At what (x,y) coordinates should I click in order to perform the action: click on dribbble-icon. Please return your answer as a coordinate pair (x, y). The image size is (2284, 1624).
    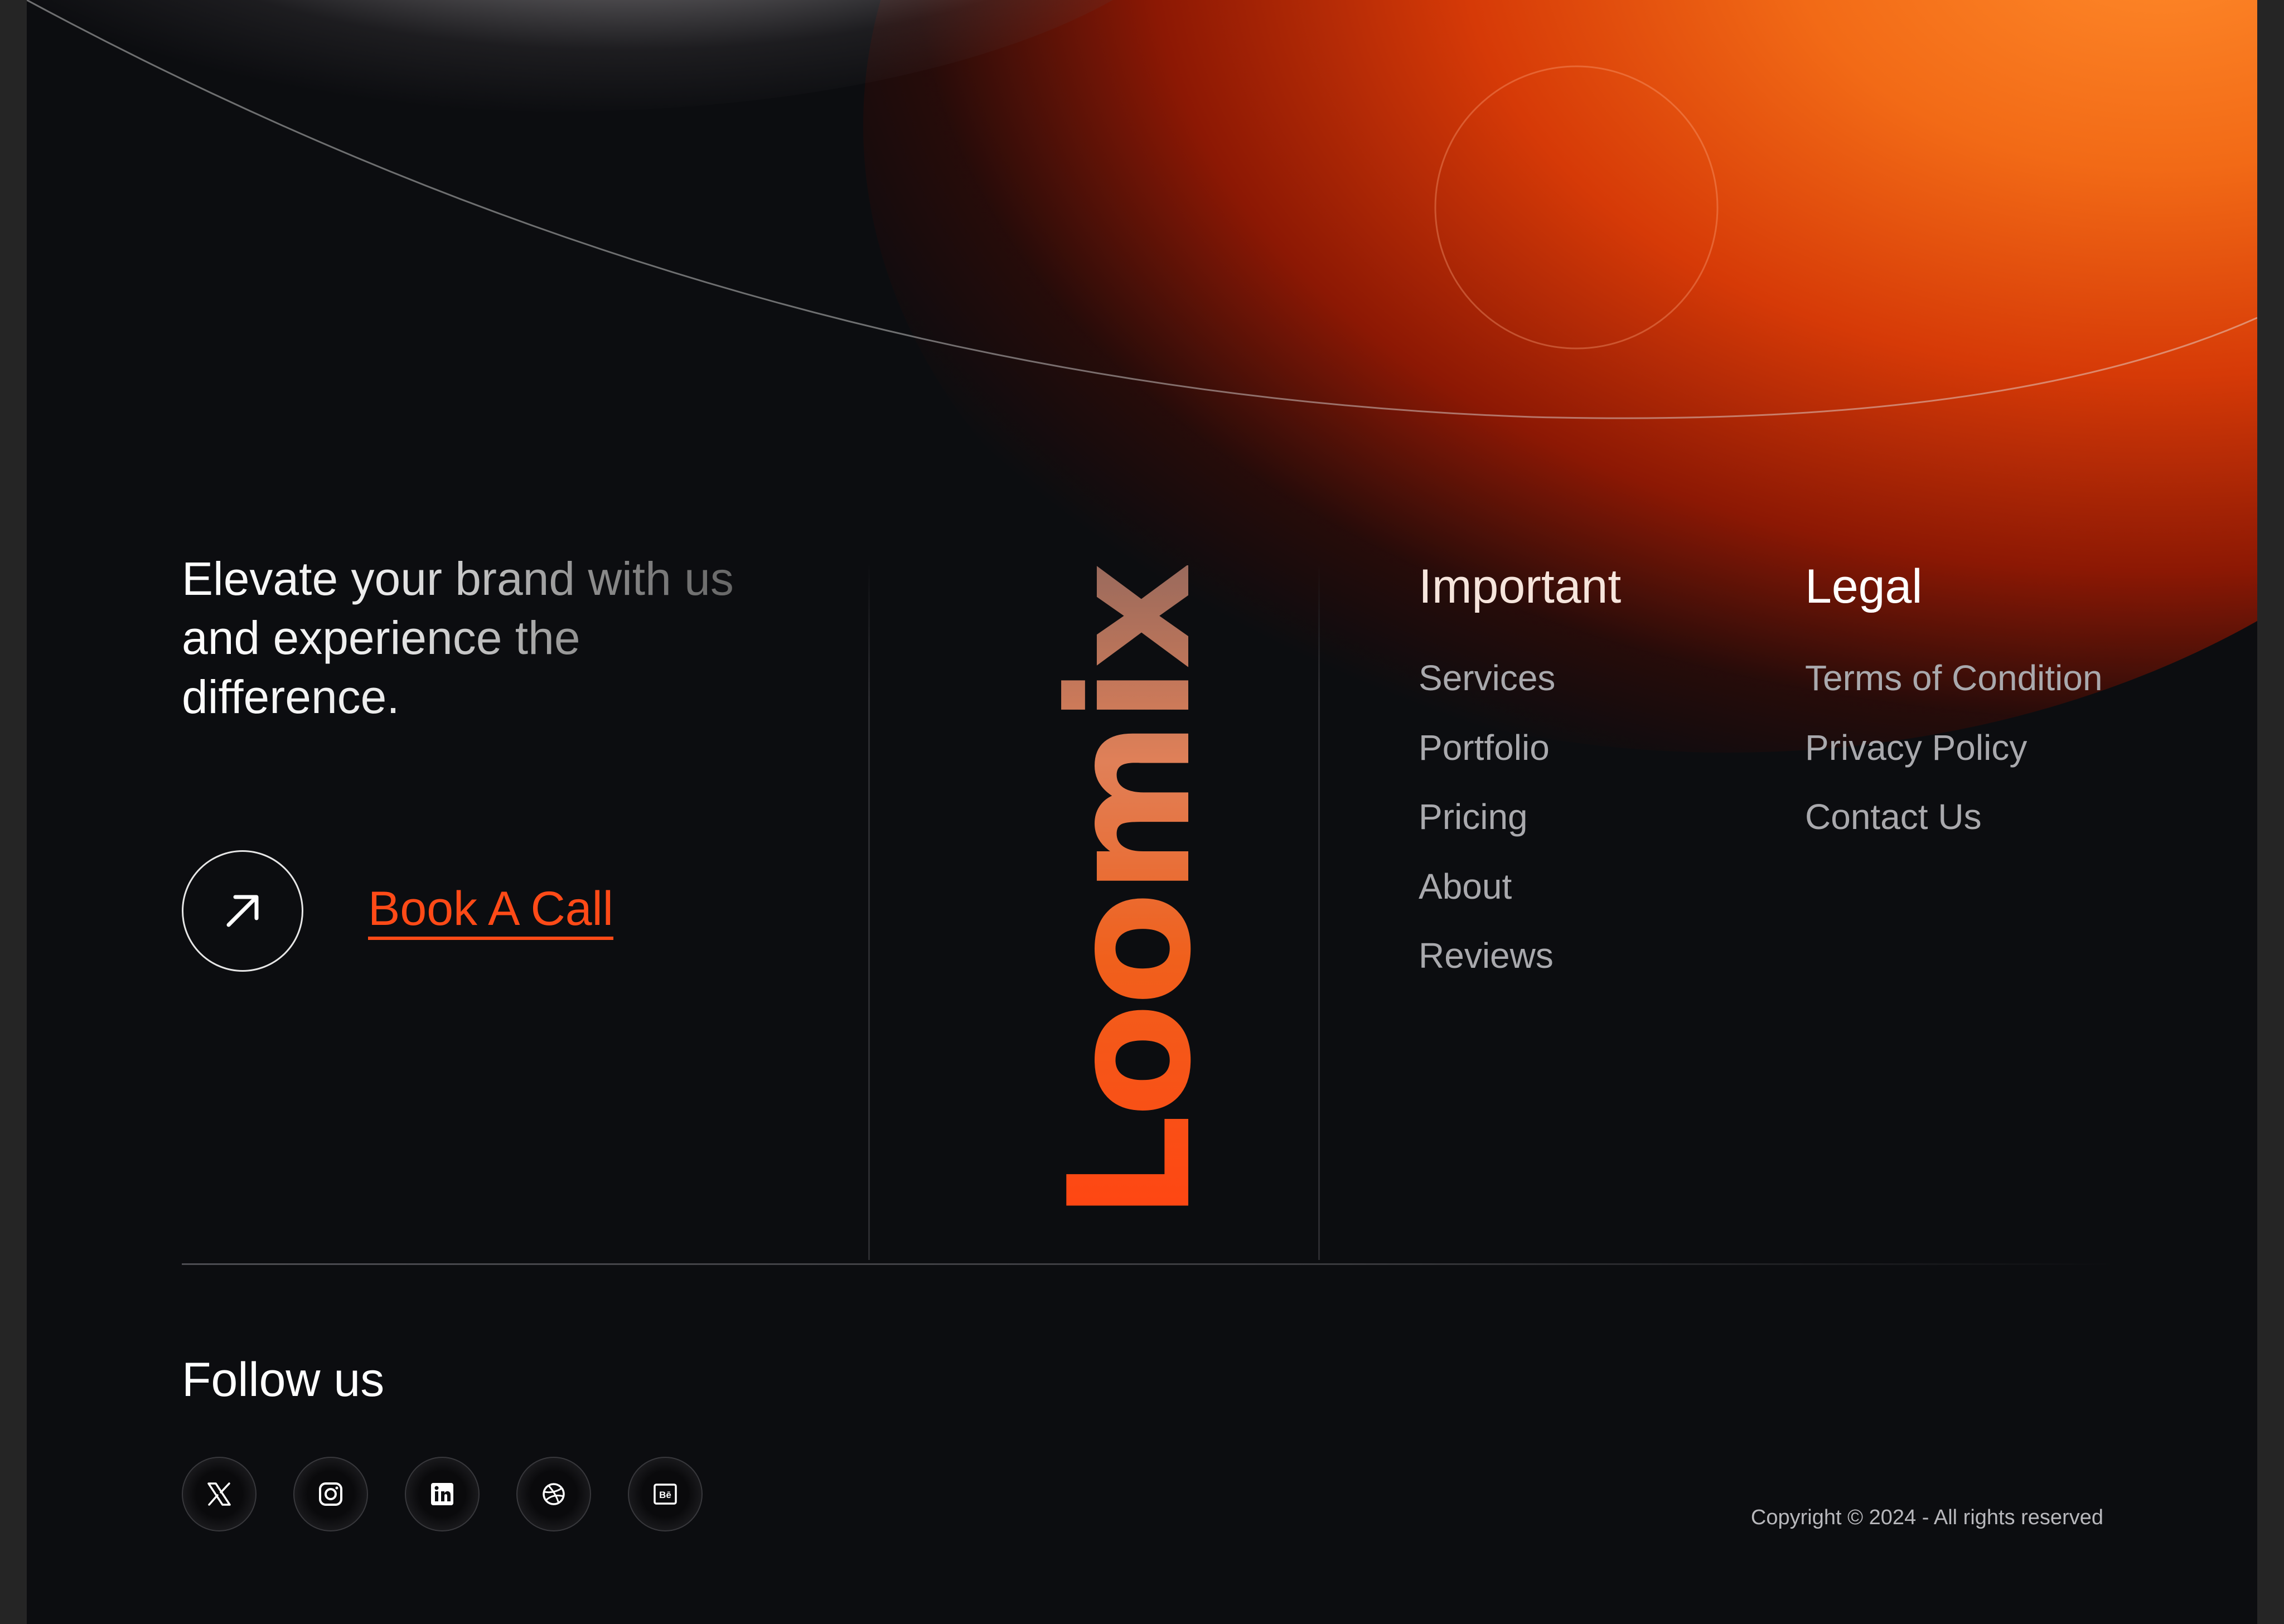
    Looking at the image, I should click on (554, 1494).